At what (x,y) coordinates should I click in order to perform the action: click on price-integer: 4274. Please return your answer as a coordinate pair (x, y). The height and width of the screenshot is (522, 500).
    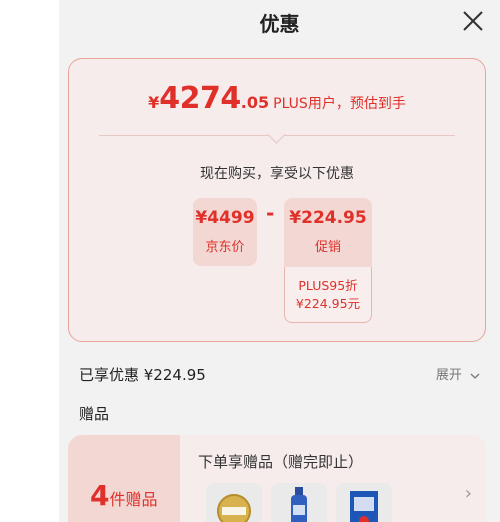
    Looking at the image, I should click on (200, 98).